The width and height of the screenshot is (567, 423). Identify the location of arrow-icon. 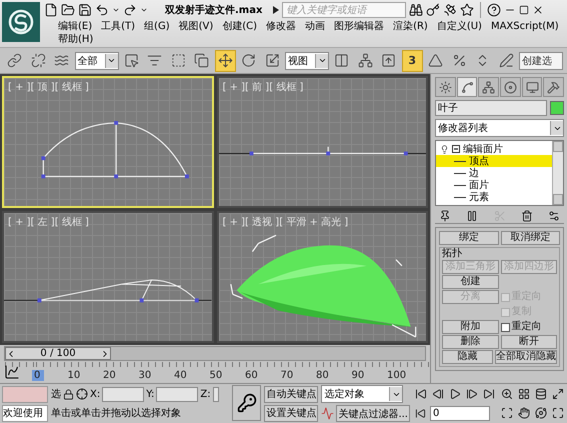
(276, 10).